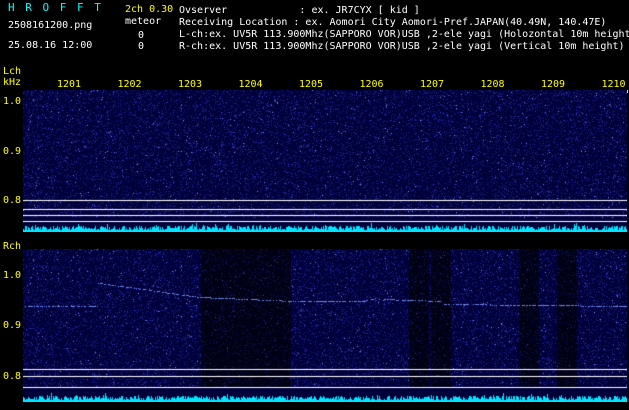 The image size is (629, 410). Describe the element at coordinates (149, 9) in the screenshot. I see `channels-label: 2ch 0.30` at that location.